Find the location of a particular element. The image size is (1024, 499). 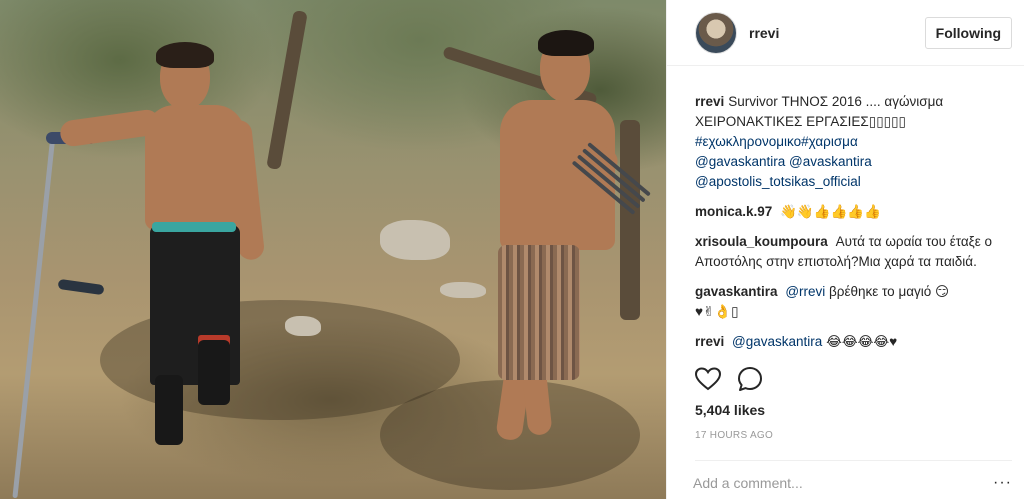

caption-line: ΧΕΙΡΟΝΑΚΤΙΚΕΣ ΕΡΓΑΣΙΕΣ▯▯▯▯▯ is located at coordinates (800, 121).